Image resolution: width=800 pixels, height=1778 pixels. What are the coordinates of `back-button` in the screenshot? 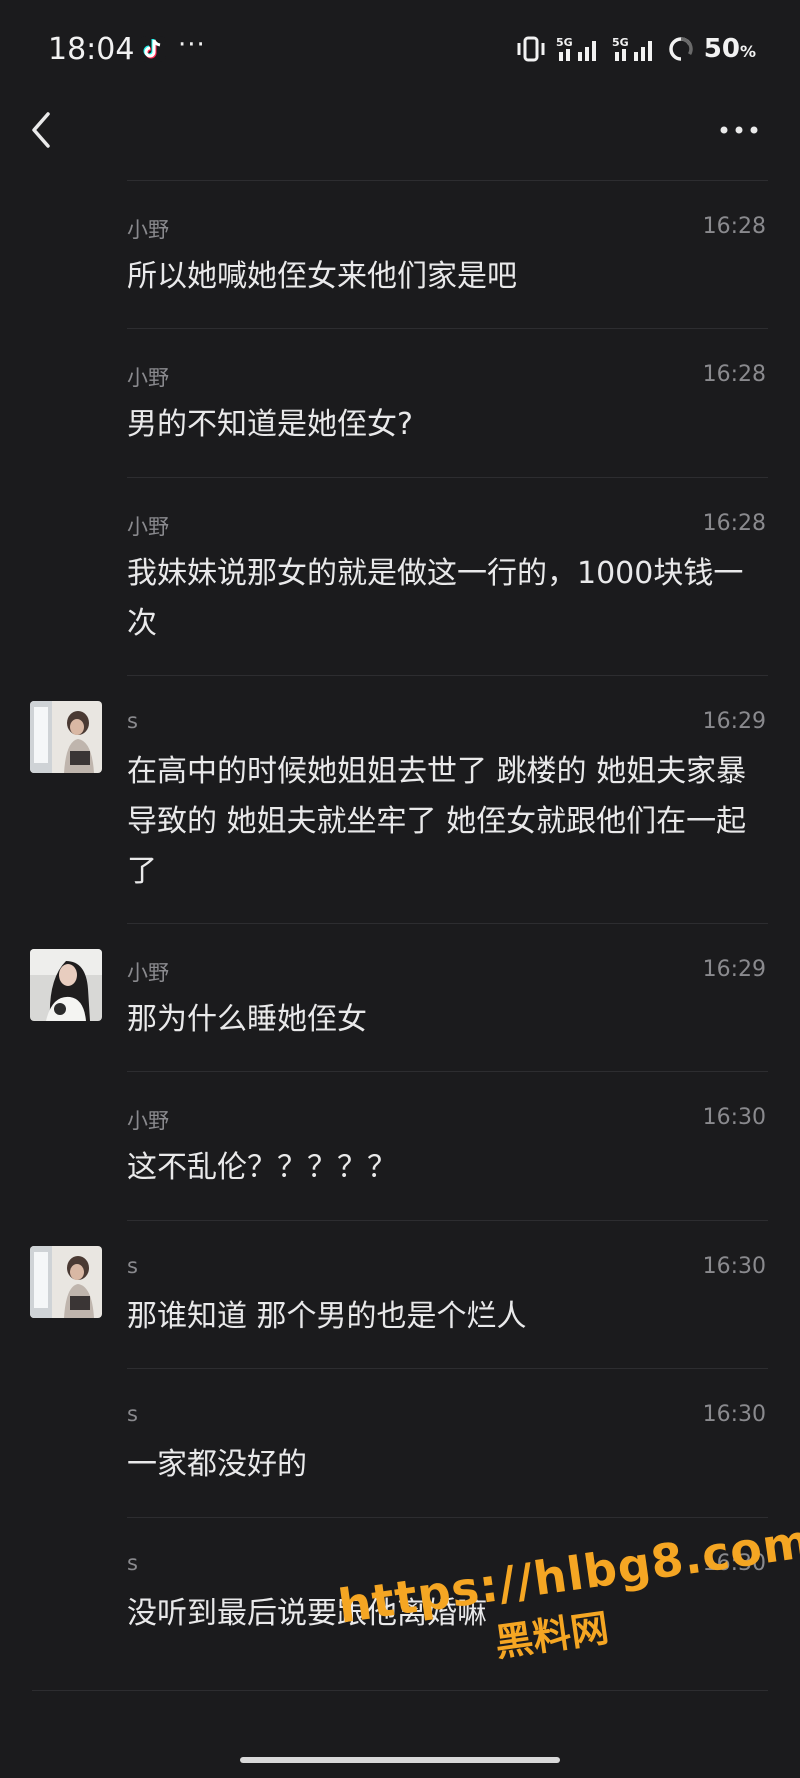 It's located at (44, 130).